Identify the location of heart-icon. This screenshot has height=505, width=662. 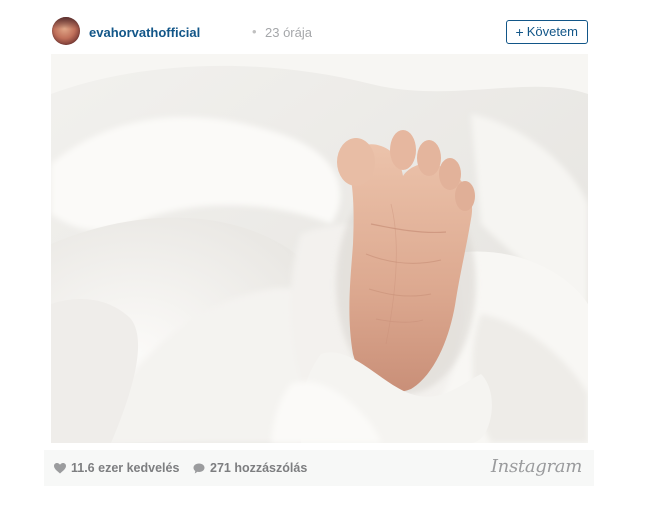
(60, 467).